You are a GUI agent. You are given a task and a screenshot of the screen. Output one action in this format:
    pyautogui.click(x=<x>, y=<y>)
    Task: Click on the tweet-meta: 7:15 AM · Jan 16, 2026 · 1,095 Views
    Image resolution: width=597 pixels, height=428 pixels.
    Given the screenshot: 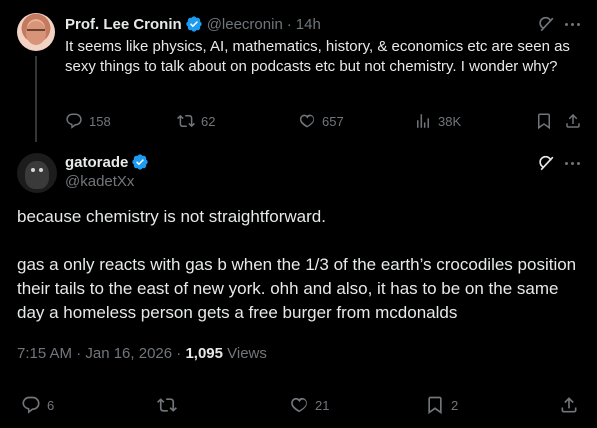 What is the action you would take?
    pyautogui.click(x=142, y=353)
    